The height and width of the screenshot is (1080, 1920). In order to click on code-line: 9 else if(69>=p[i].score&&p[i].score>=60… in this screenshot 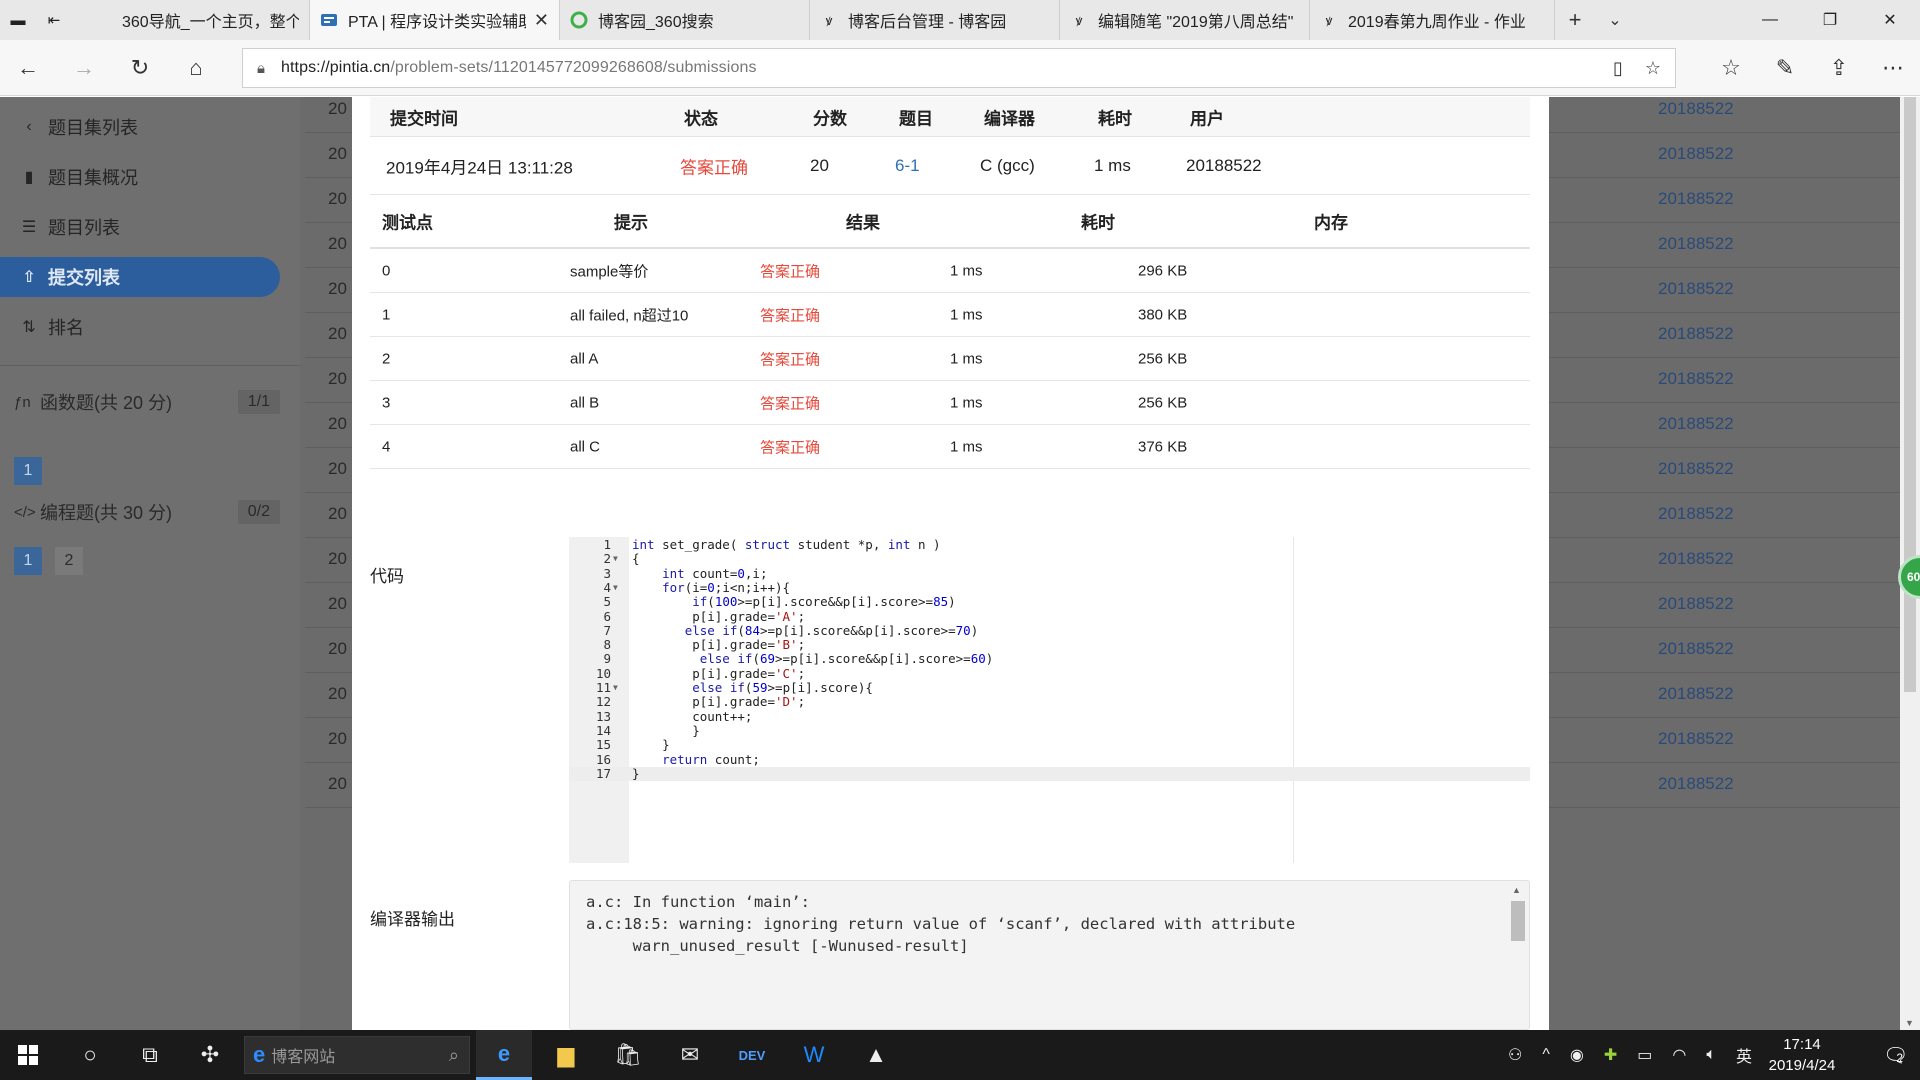, I will do `click(1049, 659)`.